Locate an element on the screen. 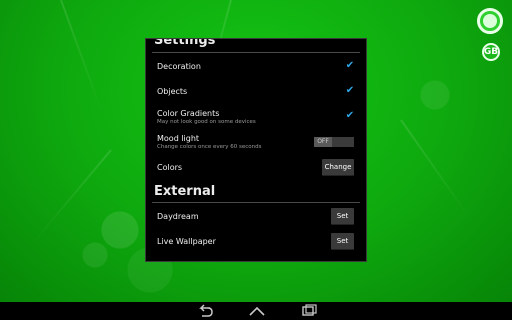 This screenshot has width=512, height=320. back-icon is located at coordinates (205, 311).